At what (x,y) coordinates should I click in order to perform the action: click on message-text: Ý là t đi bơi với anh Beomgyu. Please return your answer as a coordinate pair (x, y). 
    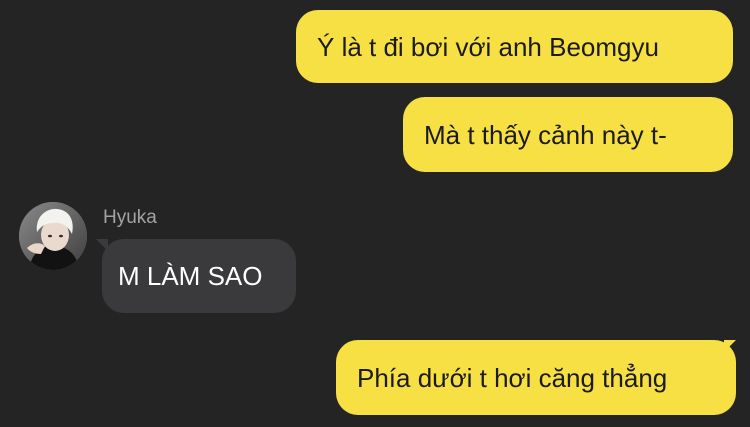
    Looking at the image, I should click on (488, 46).